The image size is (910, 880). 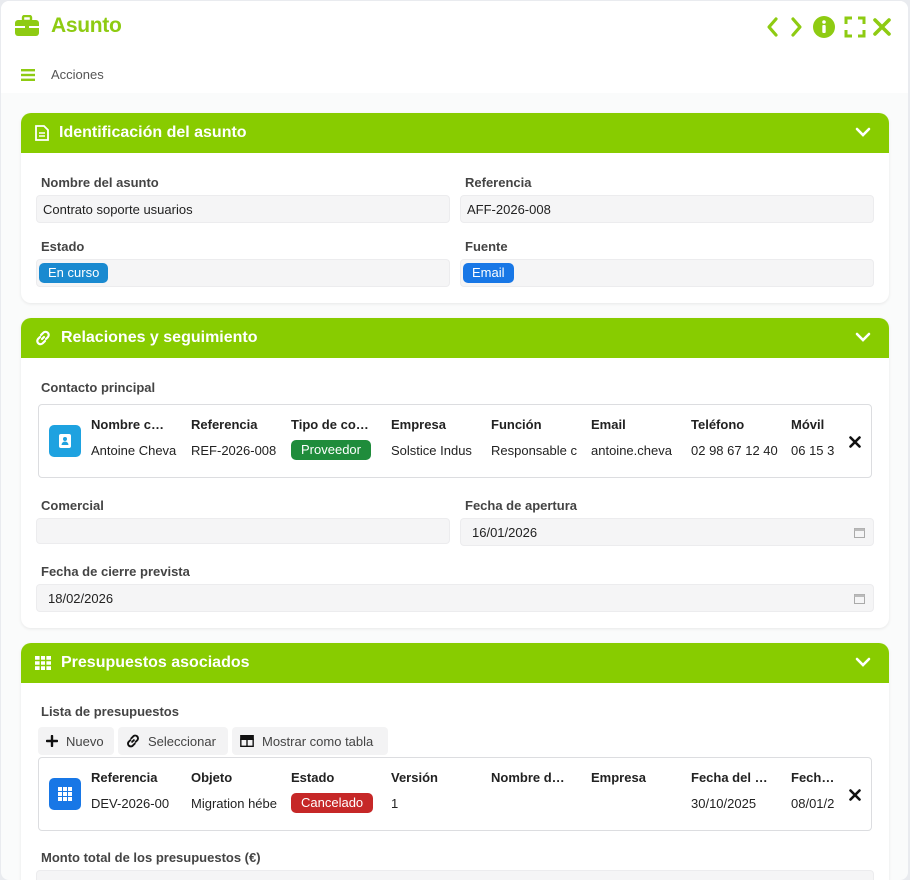 What do you see at coordinates (243, 273) in the screenshot?
I see `estado-field: En curso` at bounding box center [243, 273].